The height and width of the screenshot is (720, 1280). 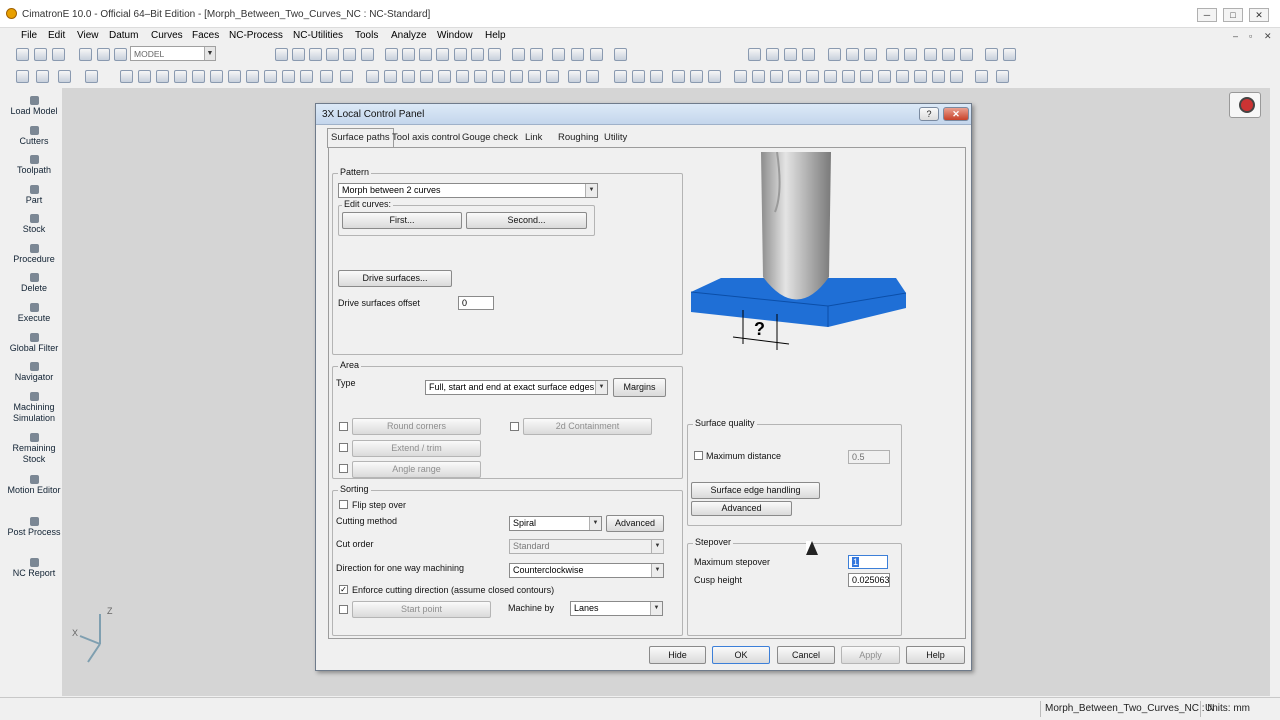 I want to click on view-right-icon, so click(x=494, y=54).